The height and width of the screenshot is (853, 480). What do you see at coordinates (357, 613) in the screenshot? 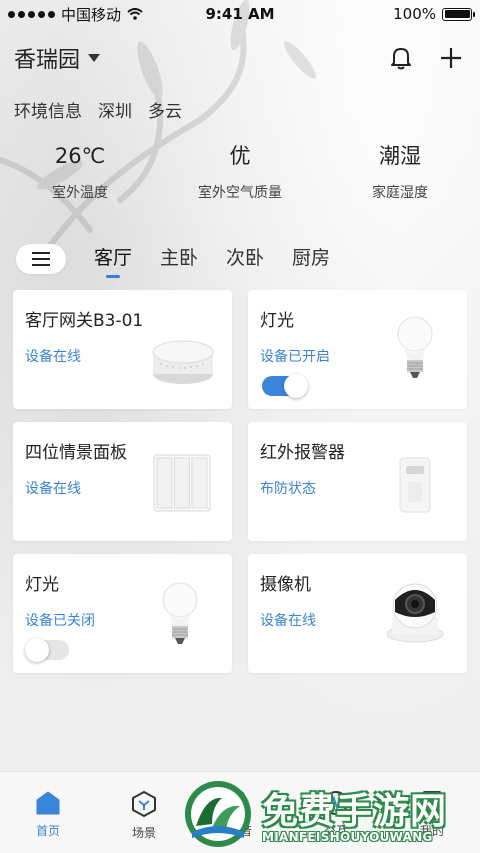
I see `device-card-camera: 摄像机 设备在线` at bounding box center [357, 613].